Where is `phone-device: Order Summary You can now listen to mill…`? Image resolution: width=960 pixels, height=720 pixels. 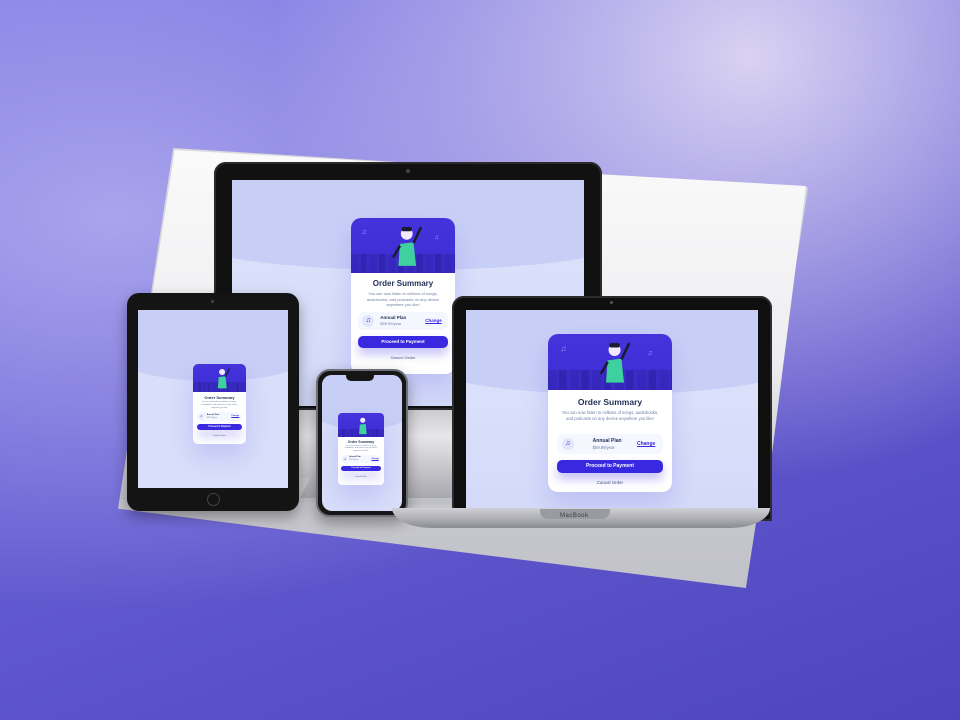 phone-device: Order Summary You can now listen to mill… is located at coordinates (362, 443).